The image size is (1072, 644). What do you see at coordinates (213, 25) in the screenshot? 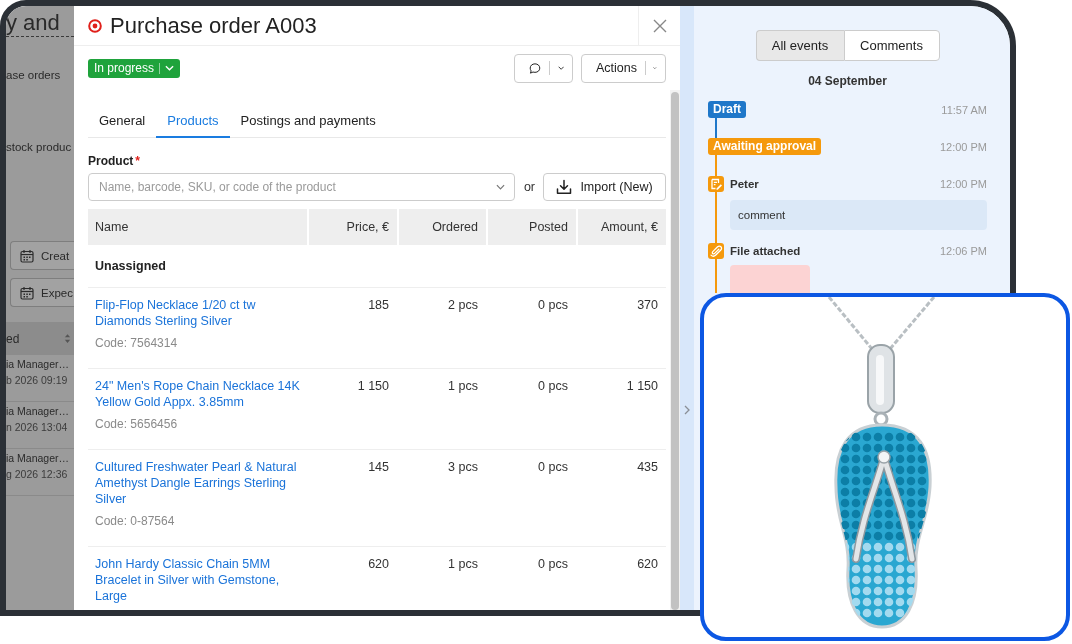
I see `window-title: Purchase order A003` at bounding box center [213, 25].